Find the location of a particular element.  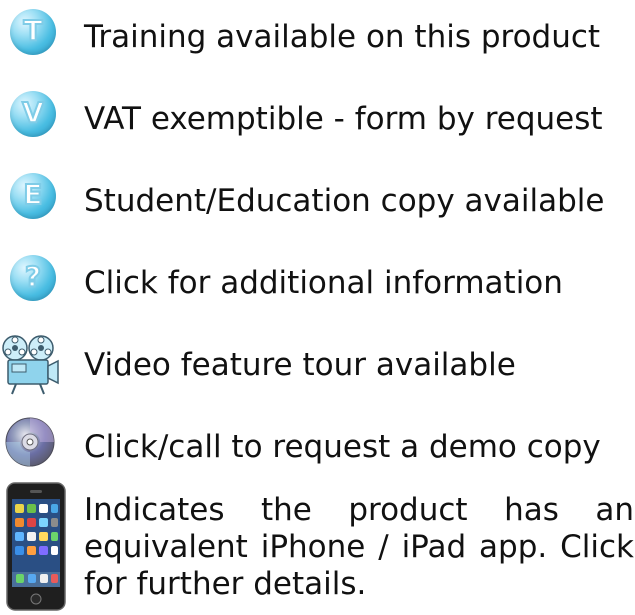

training-icon-wrap: T is located at coordinates (35, 41).